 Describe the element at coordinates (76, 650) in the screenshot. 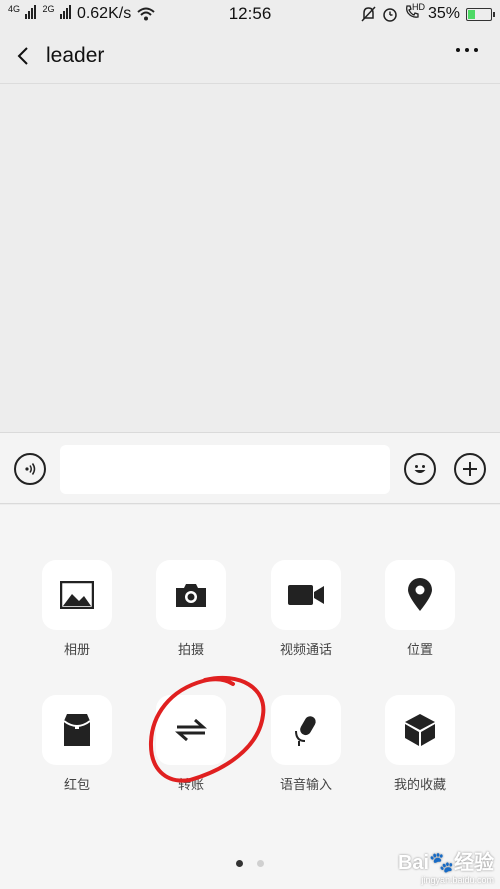

I see `tile-label: 相册` at that location.